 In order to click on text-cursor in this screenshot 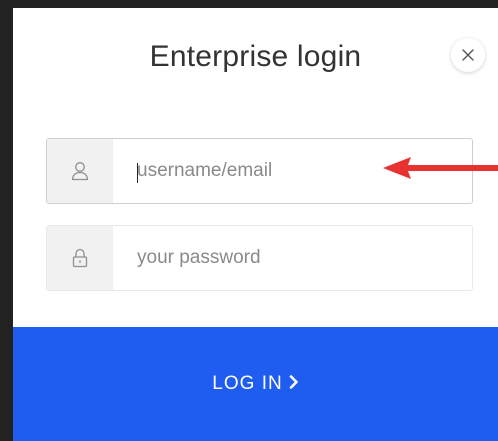, I will do `click(137, 173)`.